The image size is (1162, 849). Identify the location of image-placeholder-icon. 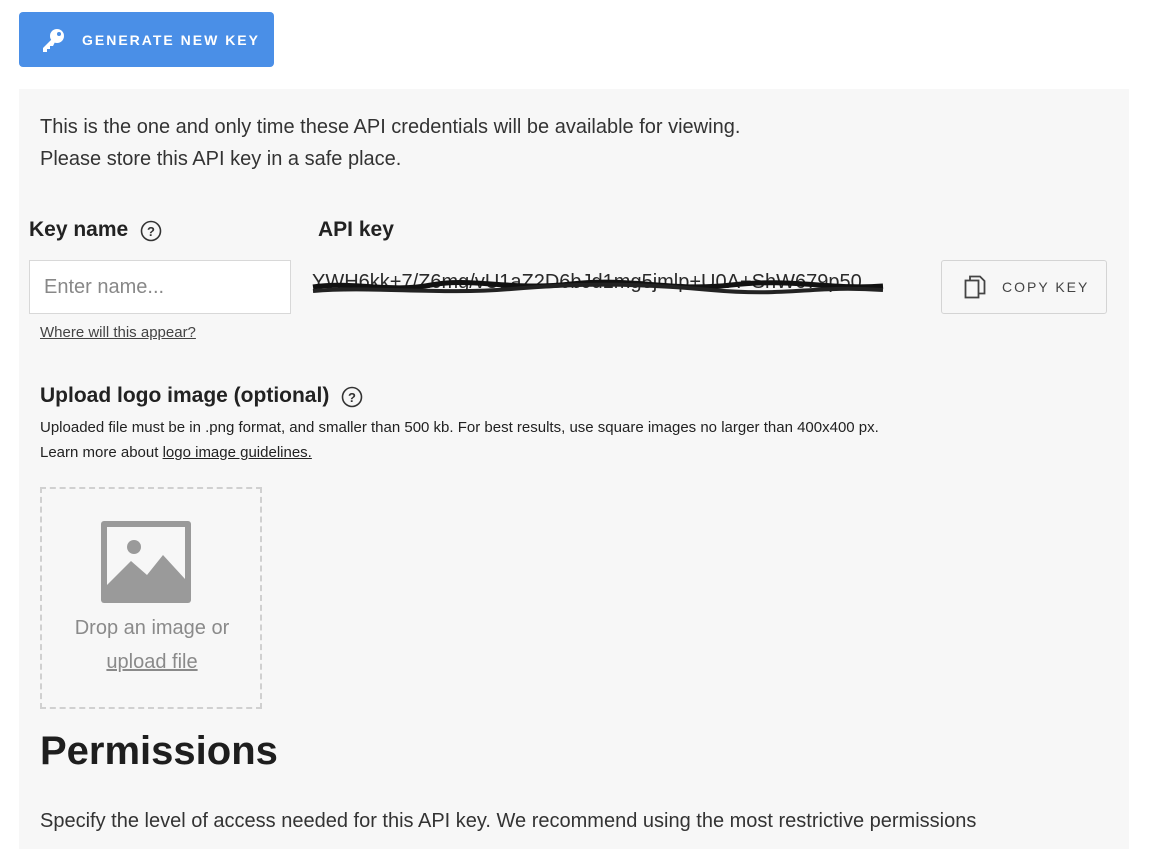
(146, 562).